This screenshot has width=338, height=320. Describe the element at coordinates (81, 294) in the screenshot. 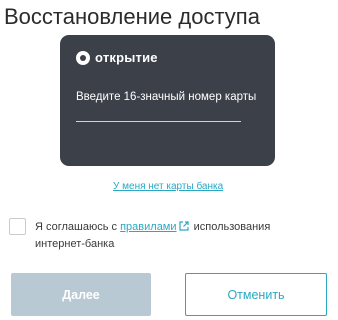

I see `next-button: Далее` at that location.